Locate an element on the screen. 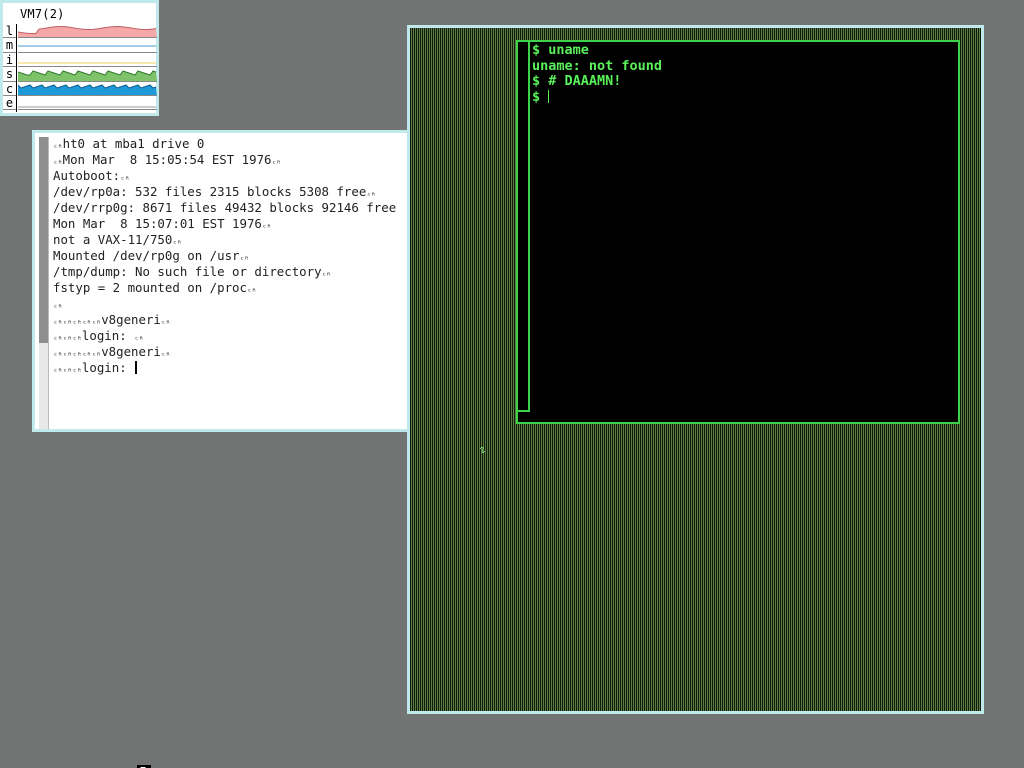 The height and width of the screenshot is (768, 1024). terminal-line: $ # DAAAMN! is located at coordinates (597, 81).